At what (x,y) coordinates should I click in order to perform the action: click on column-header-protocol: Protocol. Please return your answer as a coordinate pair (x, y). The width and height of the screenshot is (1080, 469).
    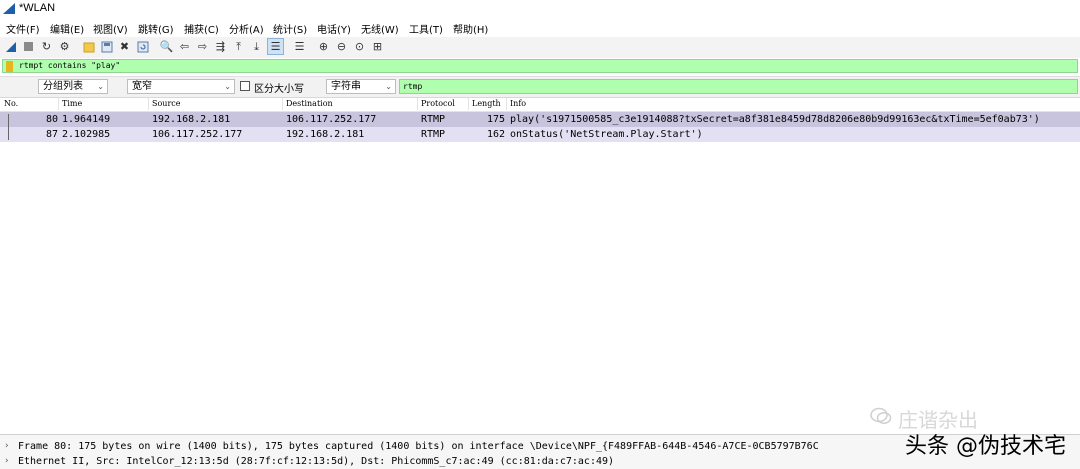
    Looking at the image, I should click on (438, 103).